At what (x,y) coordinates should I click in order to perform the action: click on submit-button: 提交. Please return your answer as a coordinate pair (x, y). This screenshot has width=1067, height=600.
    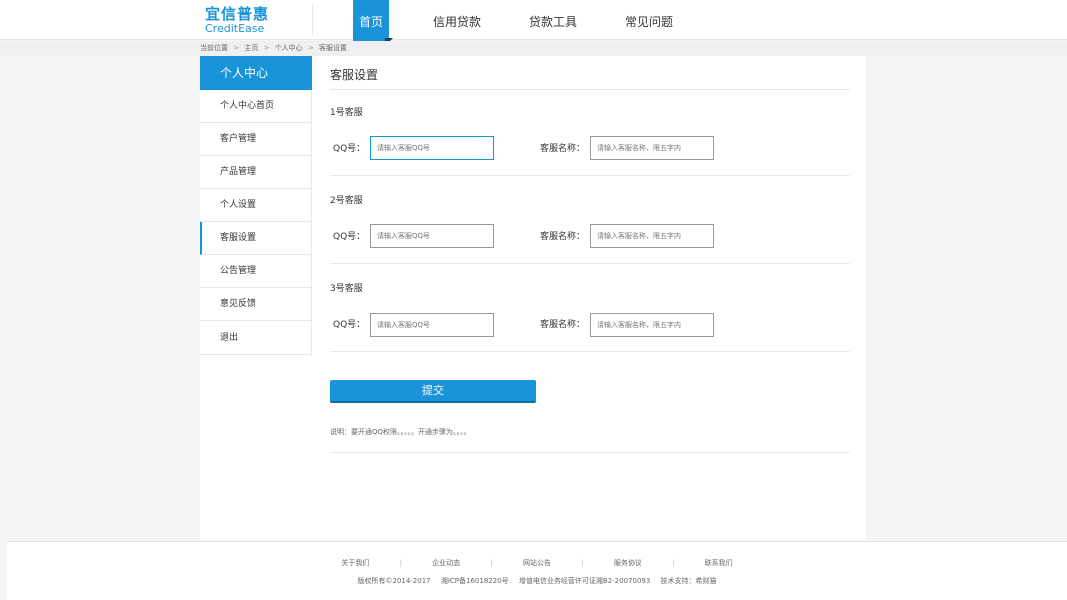
    Looking at the image, I should click on (433, 391).